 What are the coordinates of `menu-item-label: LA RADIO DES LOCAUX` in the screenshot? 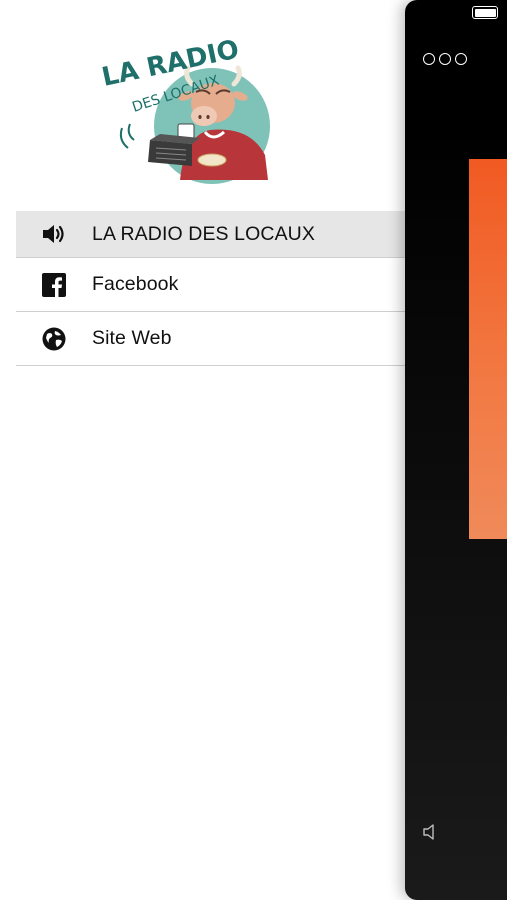 It's located at (203, 233).